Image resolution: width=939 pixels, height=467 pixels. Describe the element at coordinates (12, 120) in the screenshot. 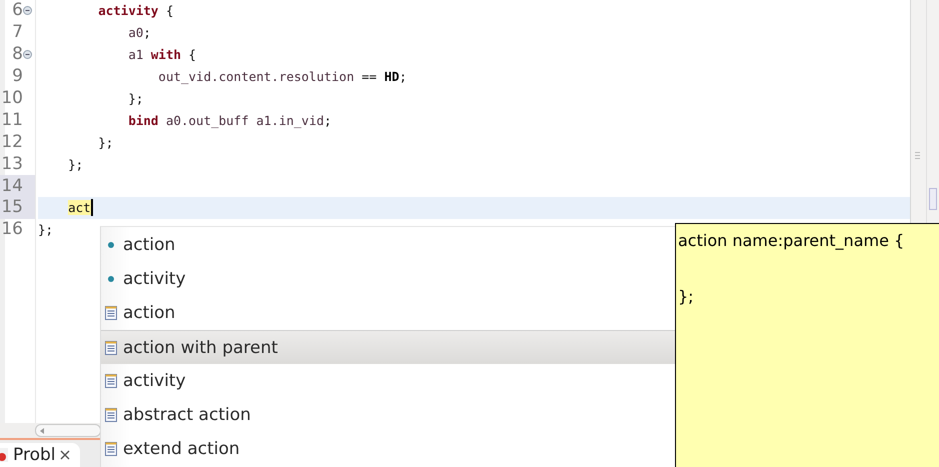

I see `line-number: 11` at that location.